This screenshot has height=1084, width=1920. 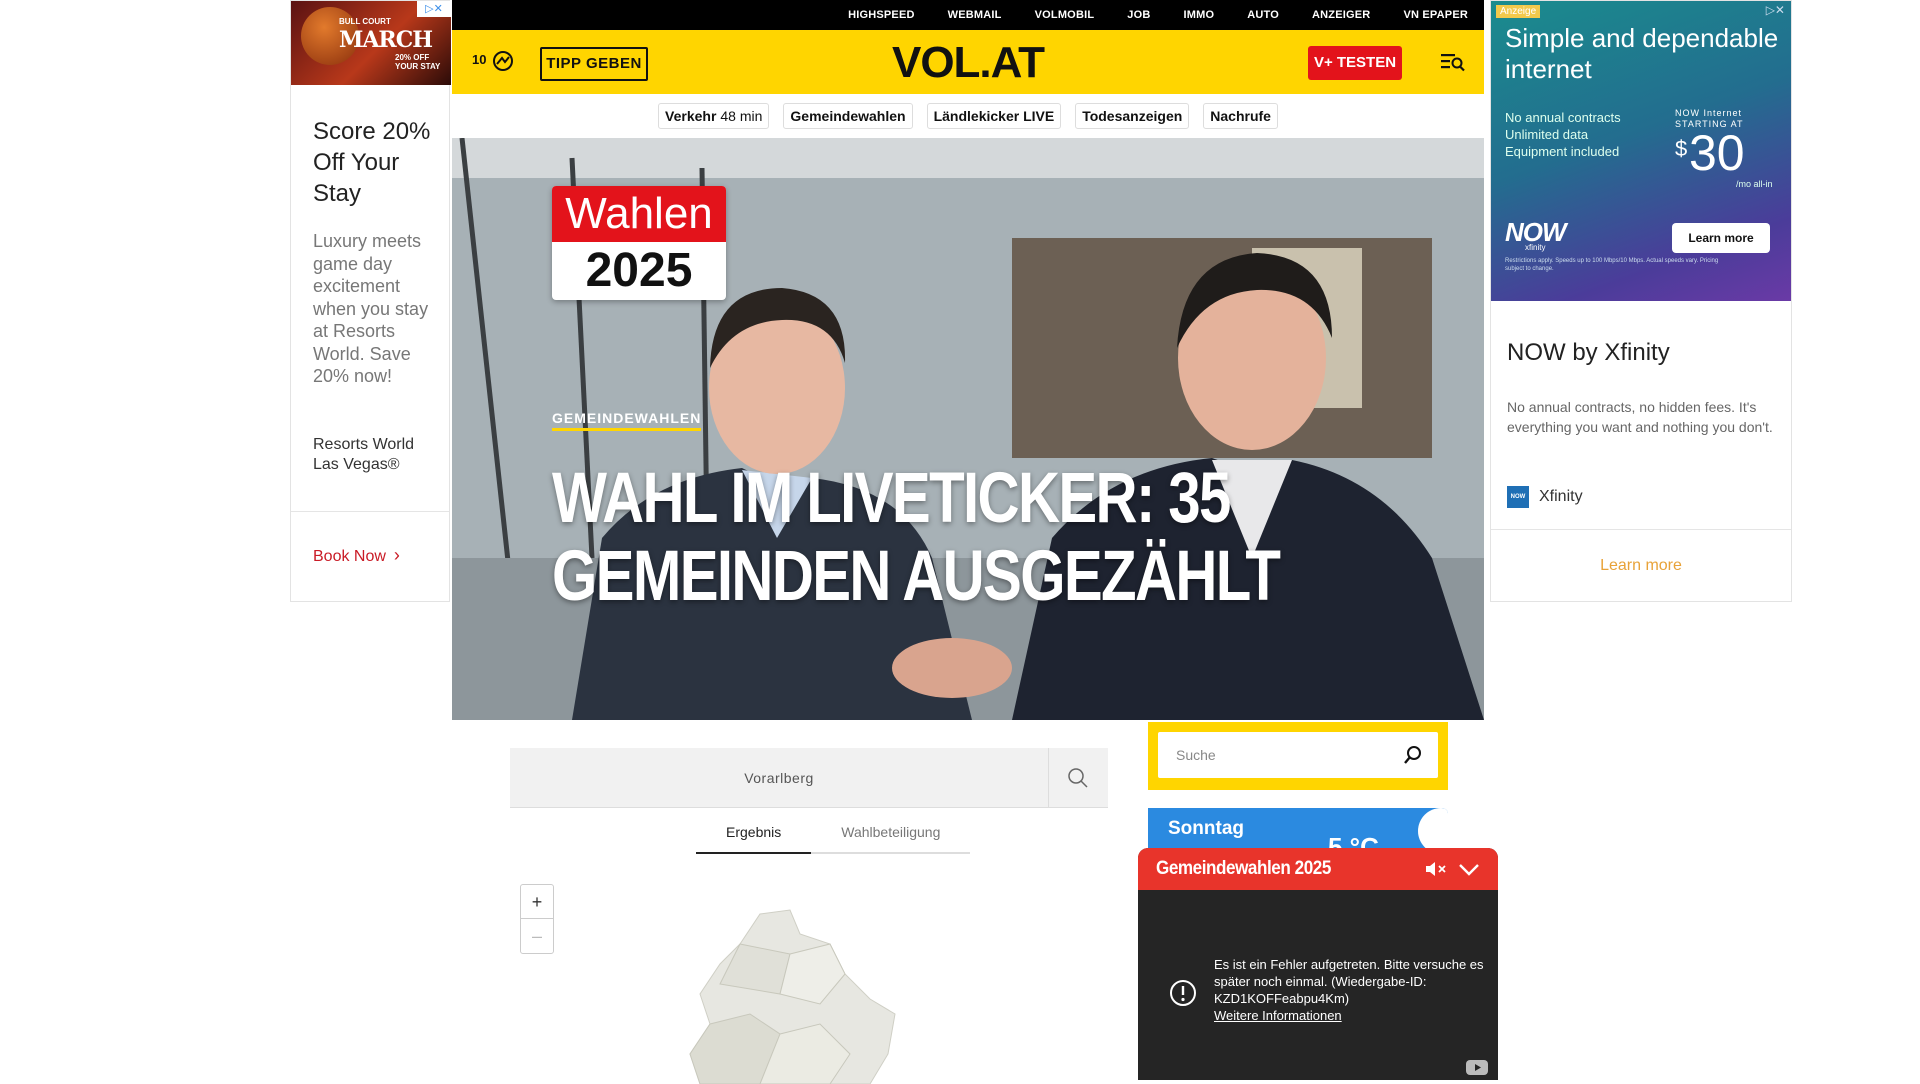 What do you see at coordinates (1355, 63) in the screenshot?
I see `v-plus-testen-button: V+ TESTEN` at bounding box center [1355, 63].